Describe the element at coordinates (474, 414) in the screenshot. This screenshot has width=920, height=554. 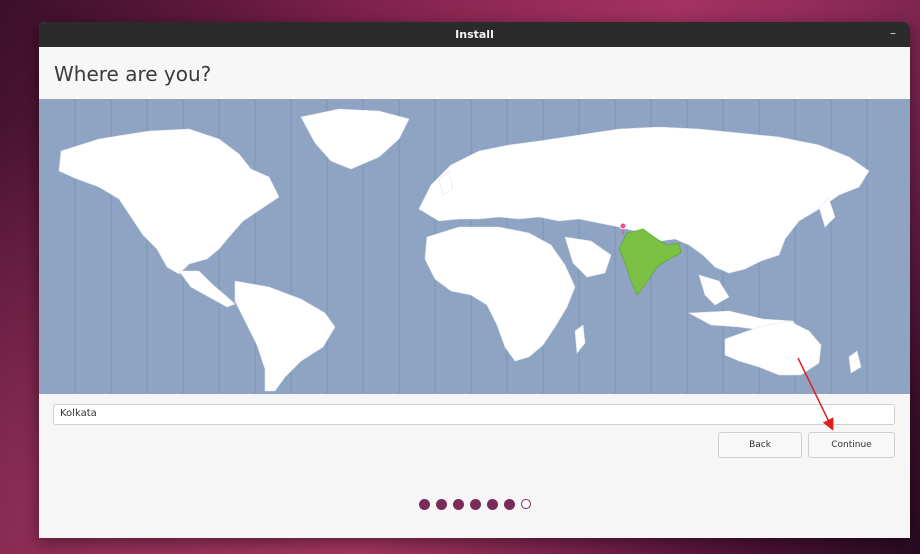
I see `timezone-location-input: Kolkata` at that location.